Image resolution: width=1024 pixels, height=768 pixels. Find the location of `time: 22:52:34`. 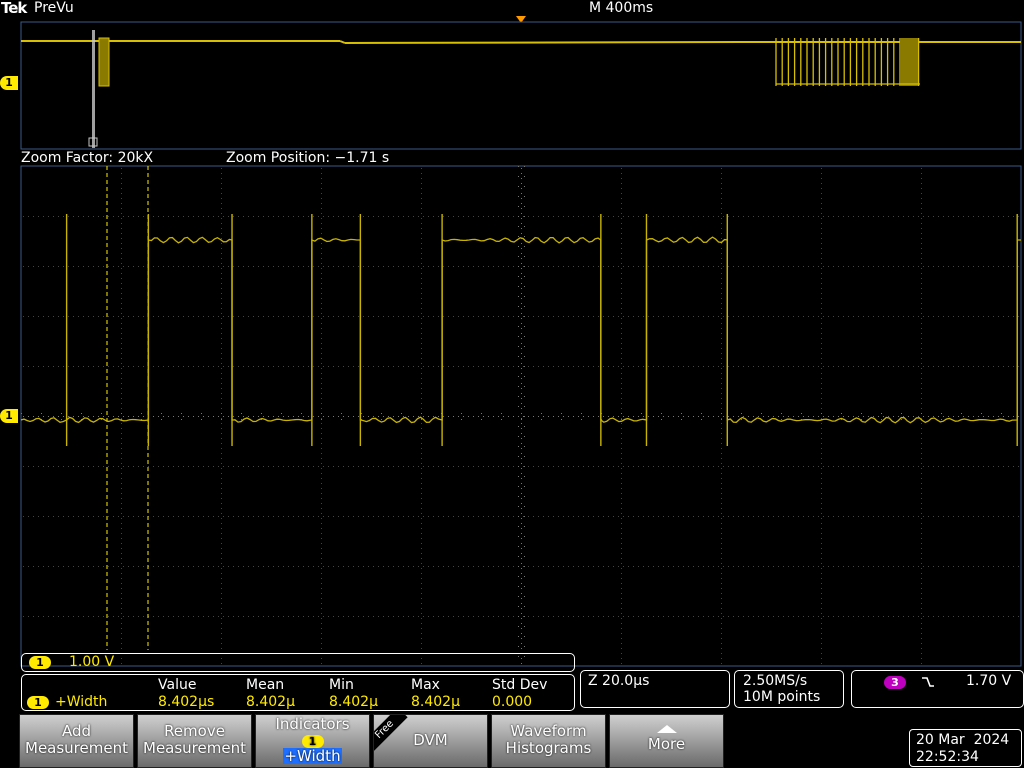

time: 22:52:34 is located at coordinates (947, 757).